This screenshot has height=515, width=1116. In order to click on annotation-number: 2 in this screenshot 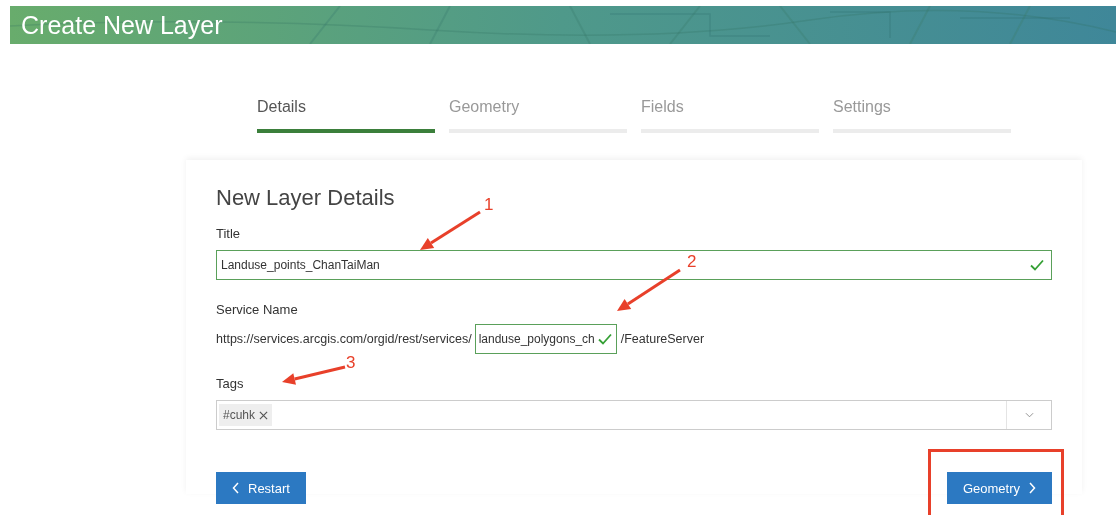, I will do `click(692, 262)`.